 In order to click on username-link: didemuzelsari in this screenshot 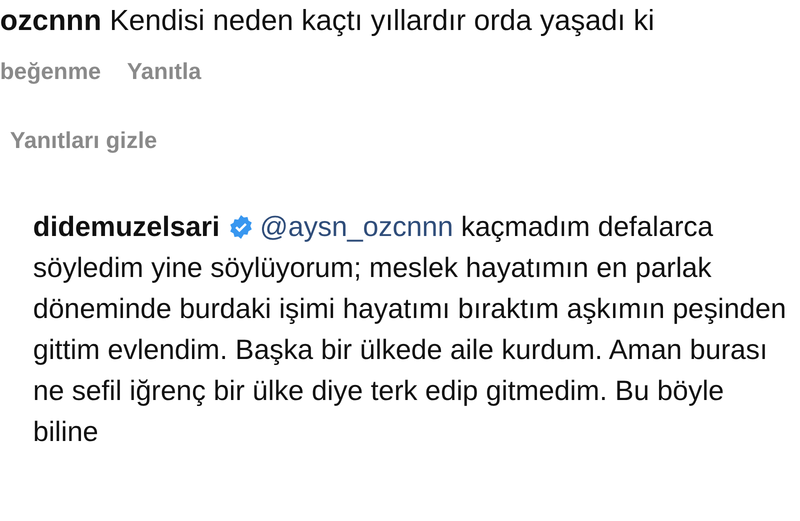, I will do `click(126, 226)`.